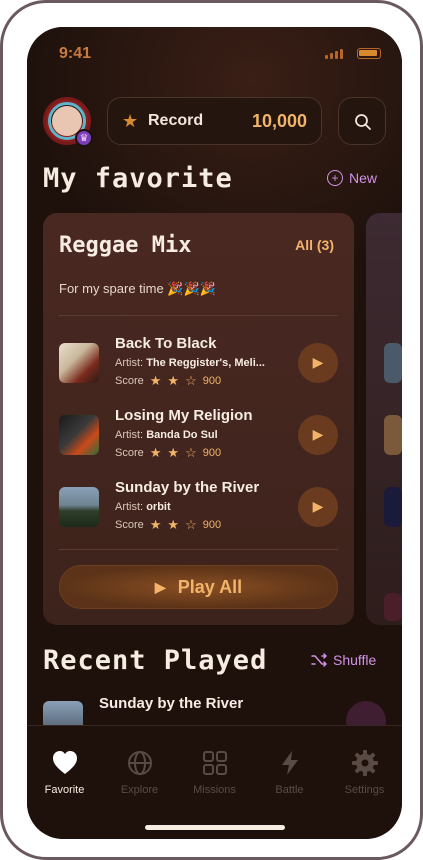 This screenshot has height=860, width=423. Describe the element at coordinates (155, 660) in the screenshot. I see `recent-title: Recent Played` at that location.